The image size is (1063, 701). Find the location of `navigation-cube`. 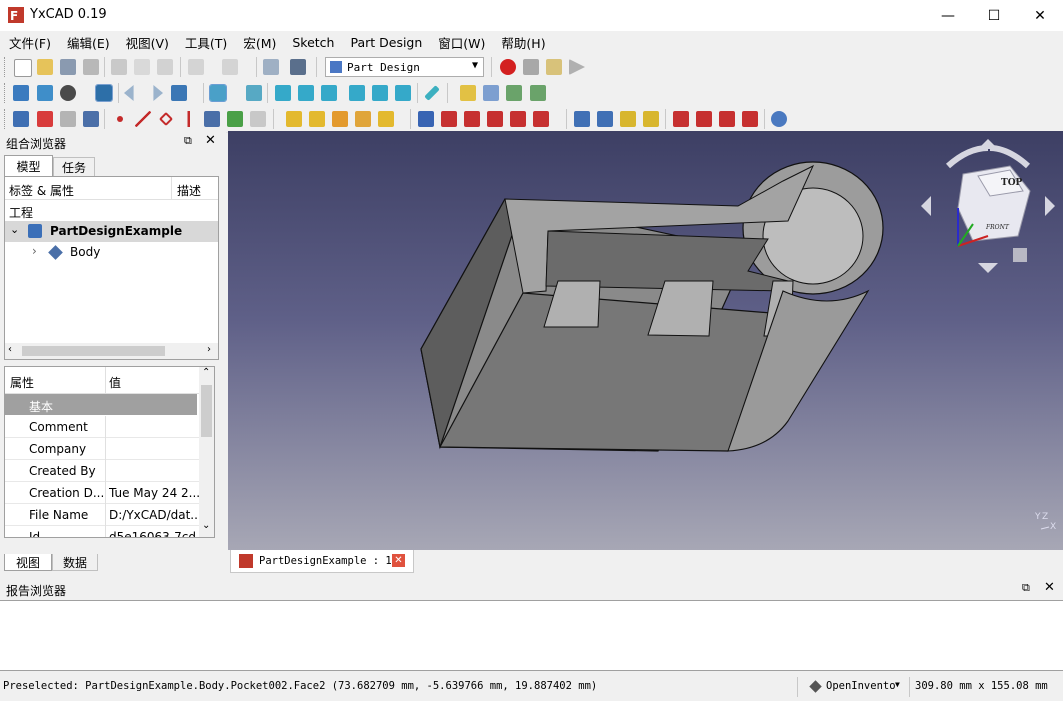

navigation-cube is located at coordinates (988, 206).